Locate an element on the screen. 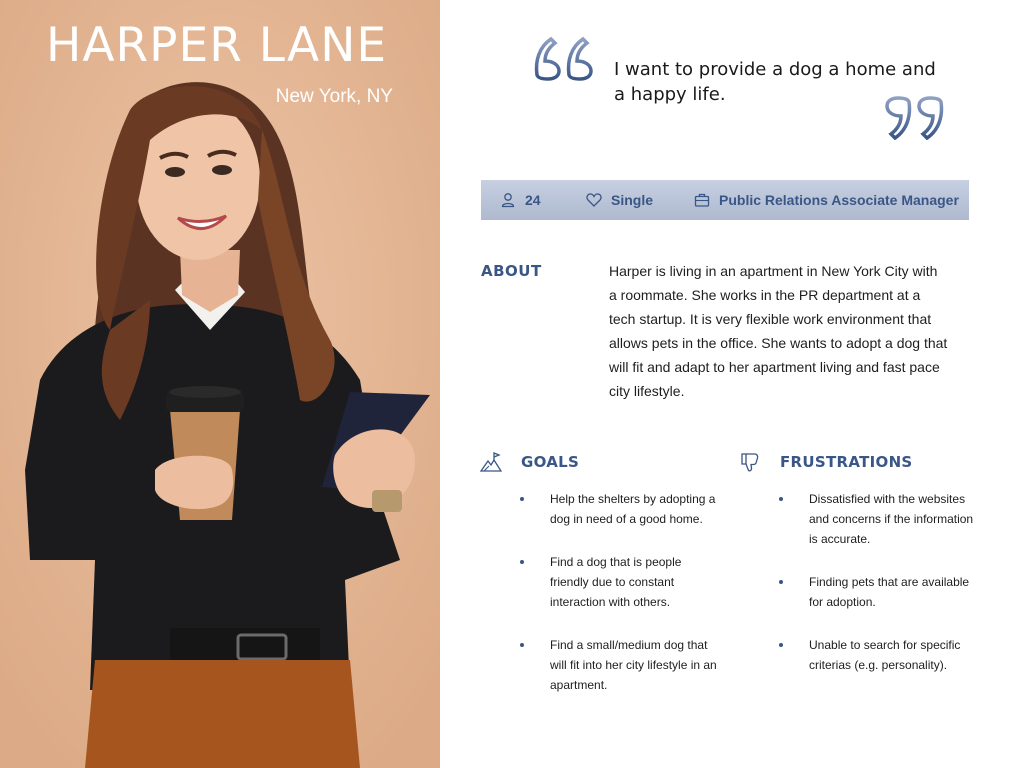 This screenshot has height=768, width=1024. occupation-item: Public Relations Associate Manager is located at coordinates (826, 200).